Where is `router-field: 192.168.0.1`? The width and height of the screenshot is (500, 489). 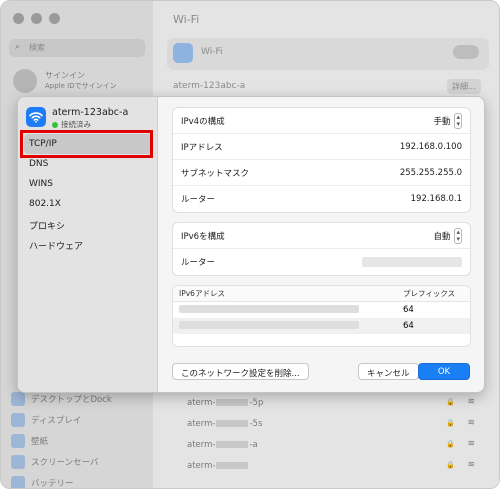 router-field: 192.168.0.1 is located at coordinates (436, 199).